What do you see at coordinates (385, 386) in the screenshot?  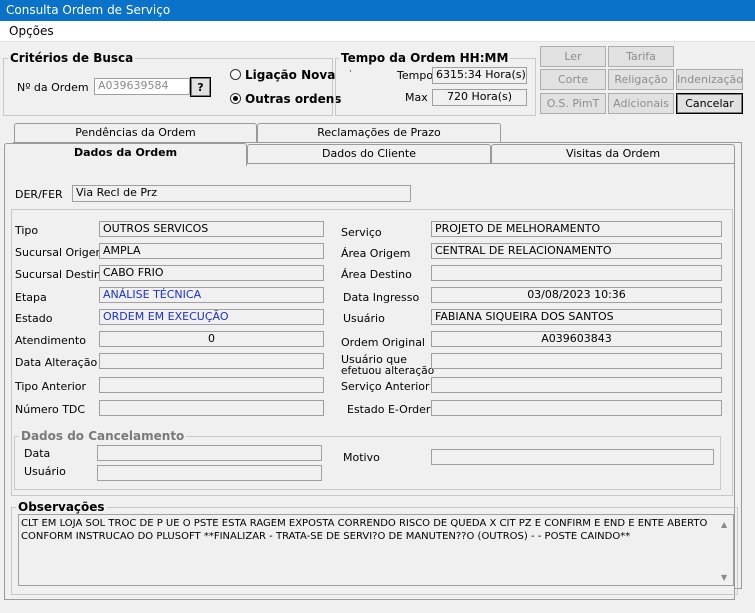 I see `servico-anterior-label: Serviço Anterior` at bounding box center [385, 386].